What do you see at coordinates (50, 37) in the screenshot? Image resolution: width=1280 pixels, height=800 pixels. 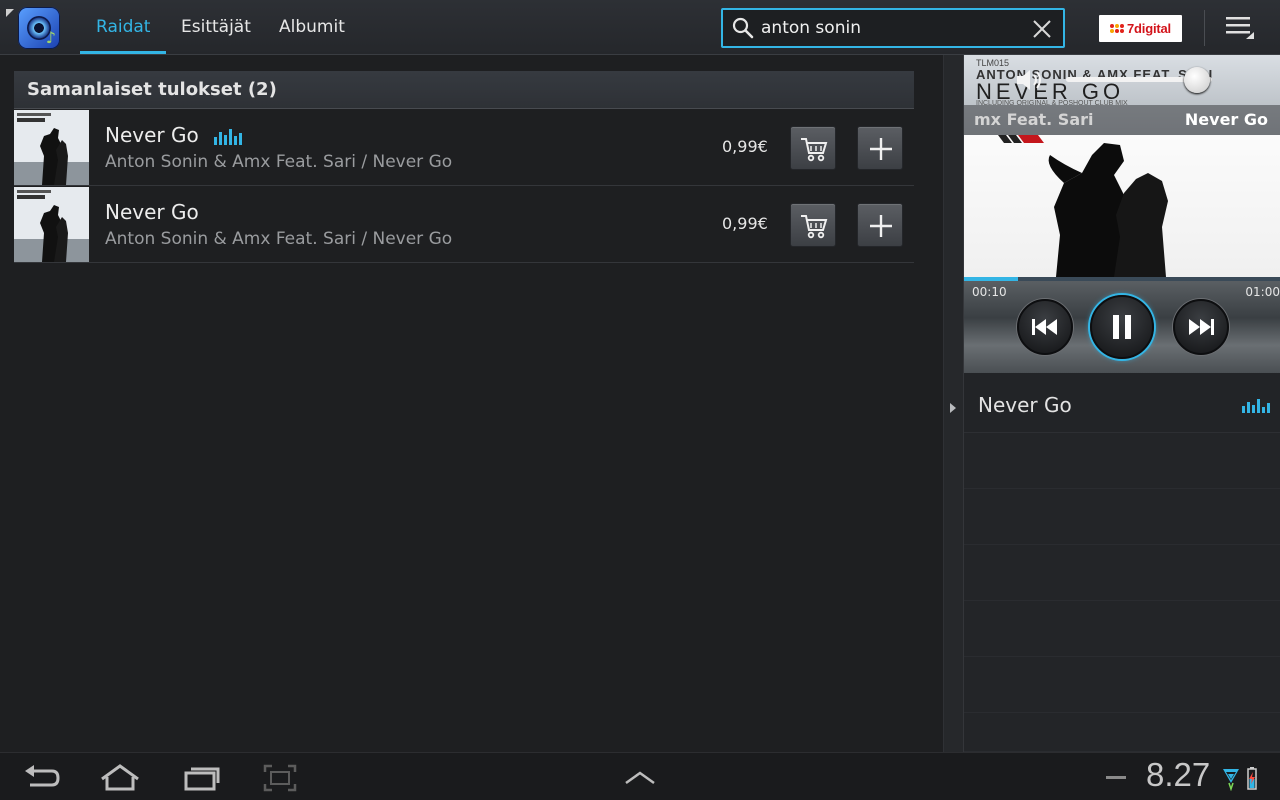 I see `music-note-icon: ♪` at bounding box center [50, 37].